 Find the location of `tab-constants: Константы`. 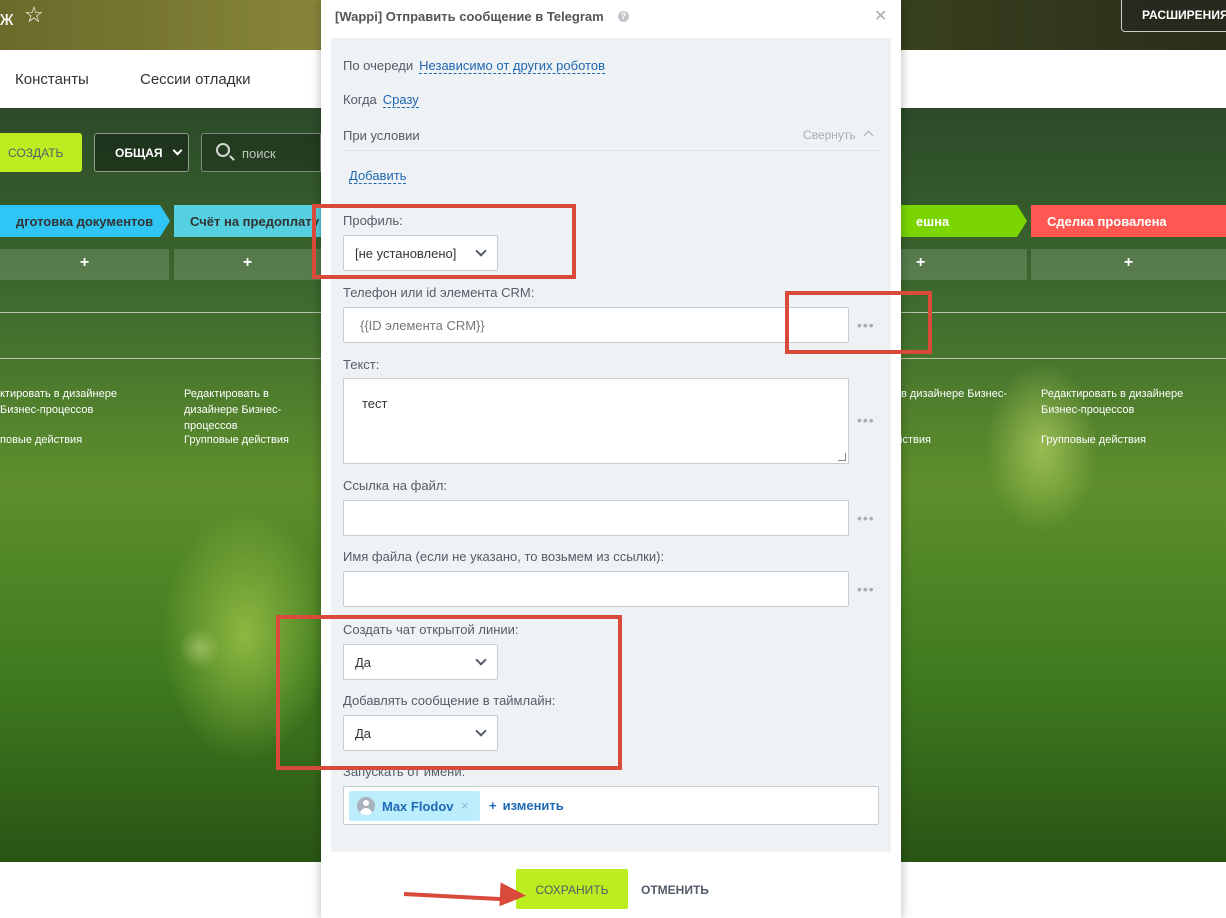

tab-constants: Константы is located at coordinates (52, 79).